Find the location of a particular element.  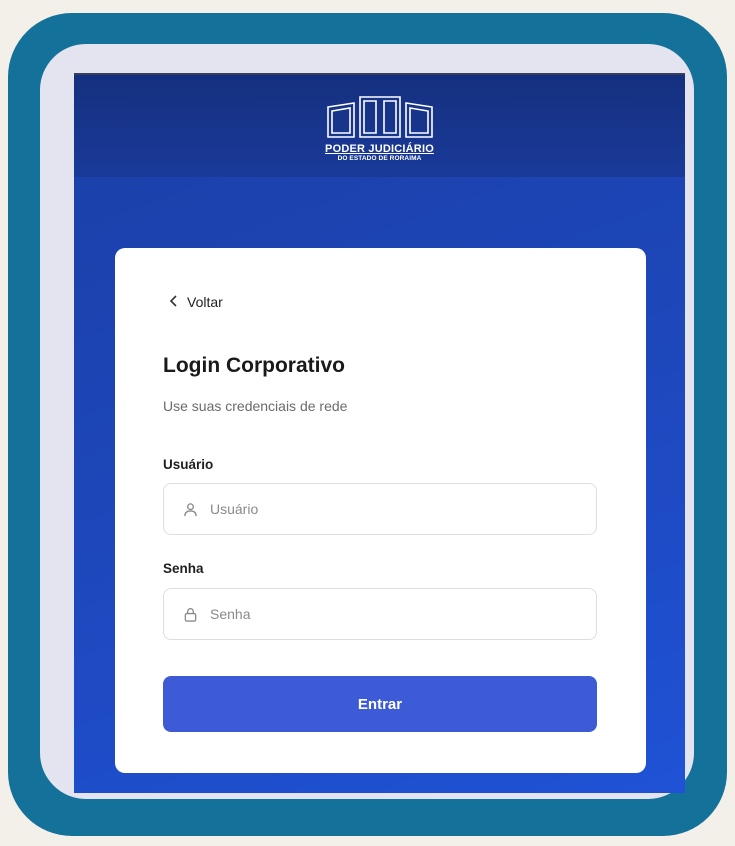

back-link: Voltar is located at coordinates (196, 302).